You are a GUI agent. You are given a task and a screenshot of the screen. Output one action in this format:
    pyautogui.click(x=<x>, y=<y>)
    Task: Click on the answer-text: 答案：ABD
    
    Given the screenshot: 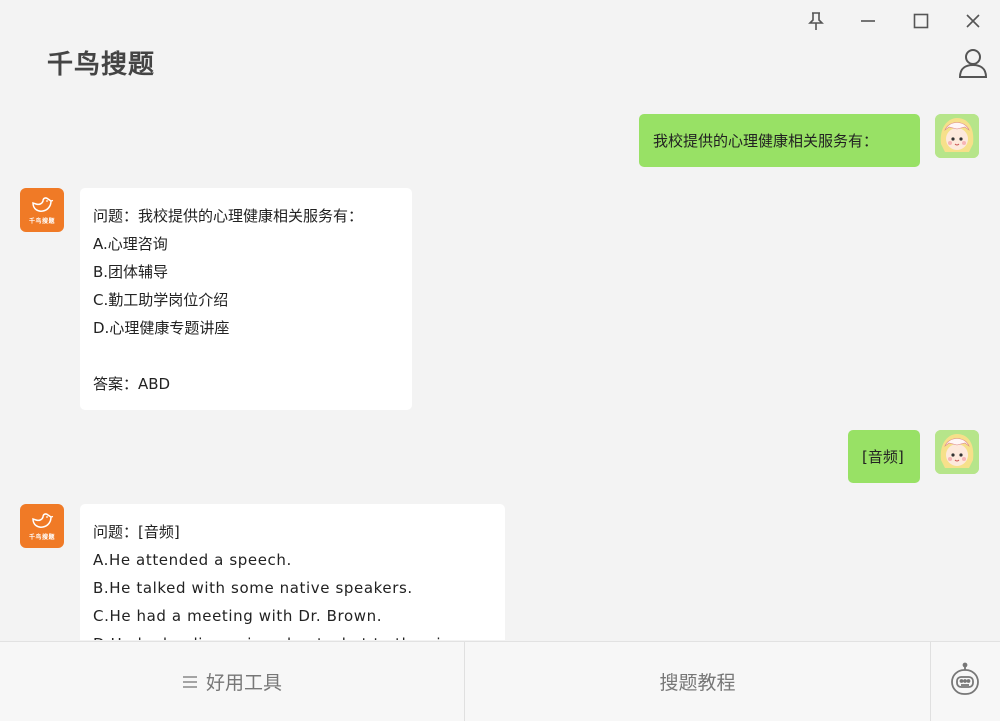 What is the action you would take?
    pyautogui.click(x=132, y=384)
    